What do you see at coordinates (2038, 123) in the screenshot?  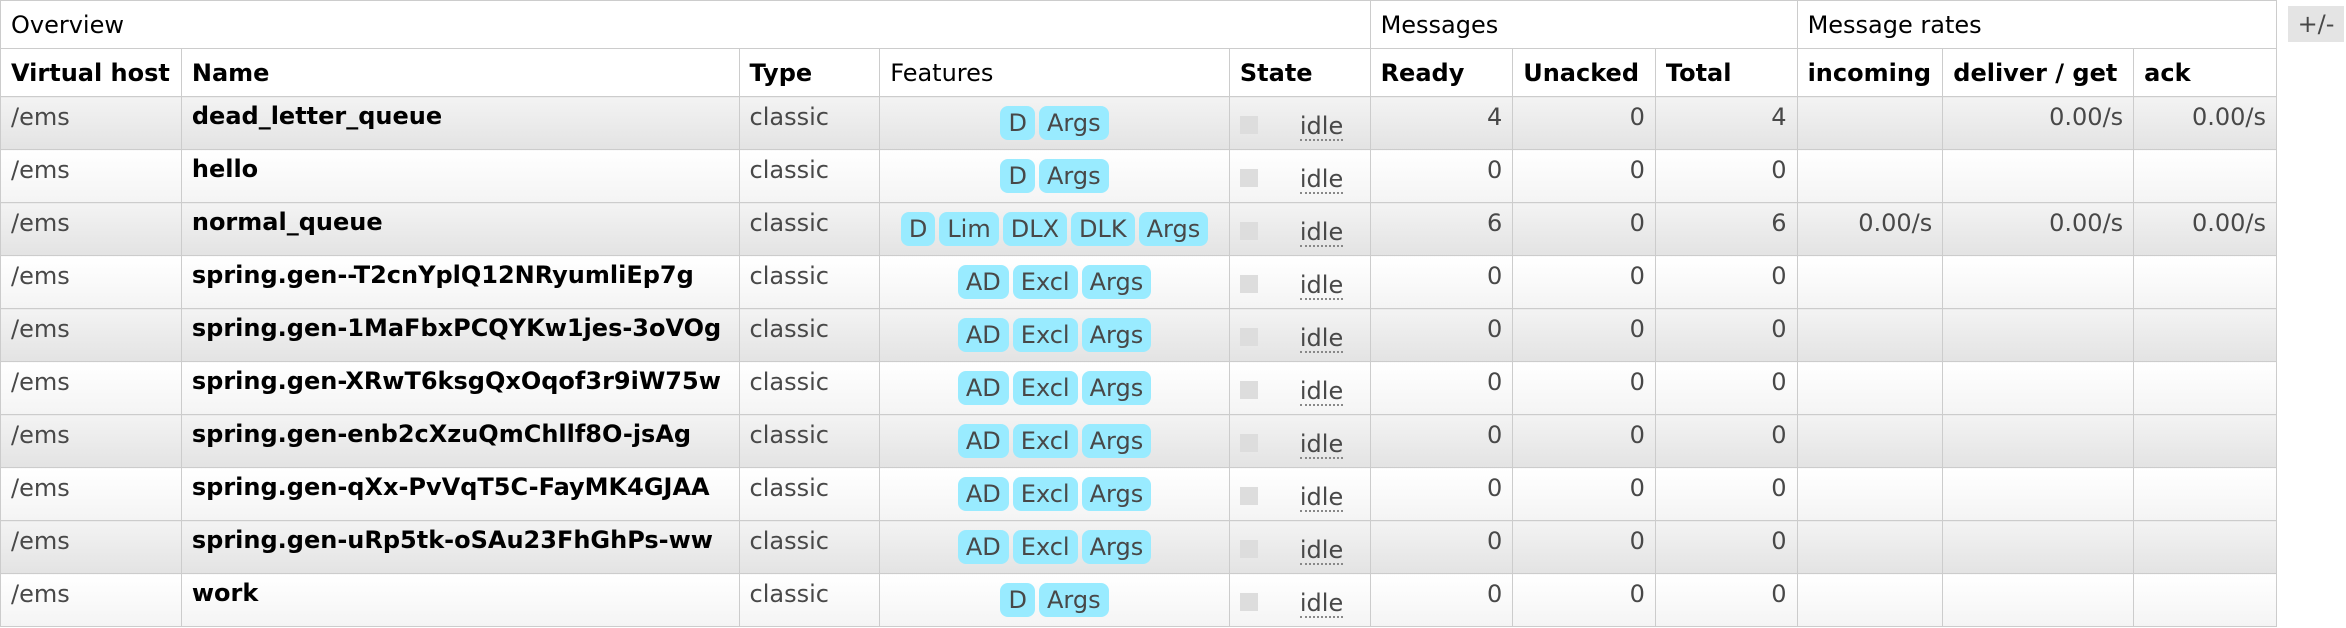 I see `queue-rate-deliver-get: 0.00/s` at bounding box center [2038, 123].